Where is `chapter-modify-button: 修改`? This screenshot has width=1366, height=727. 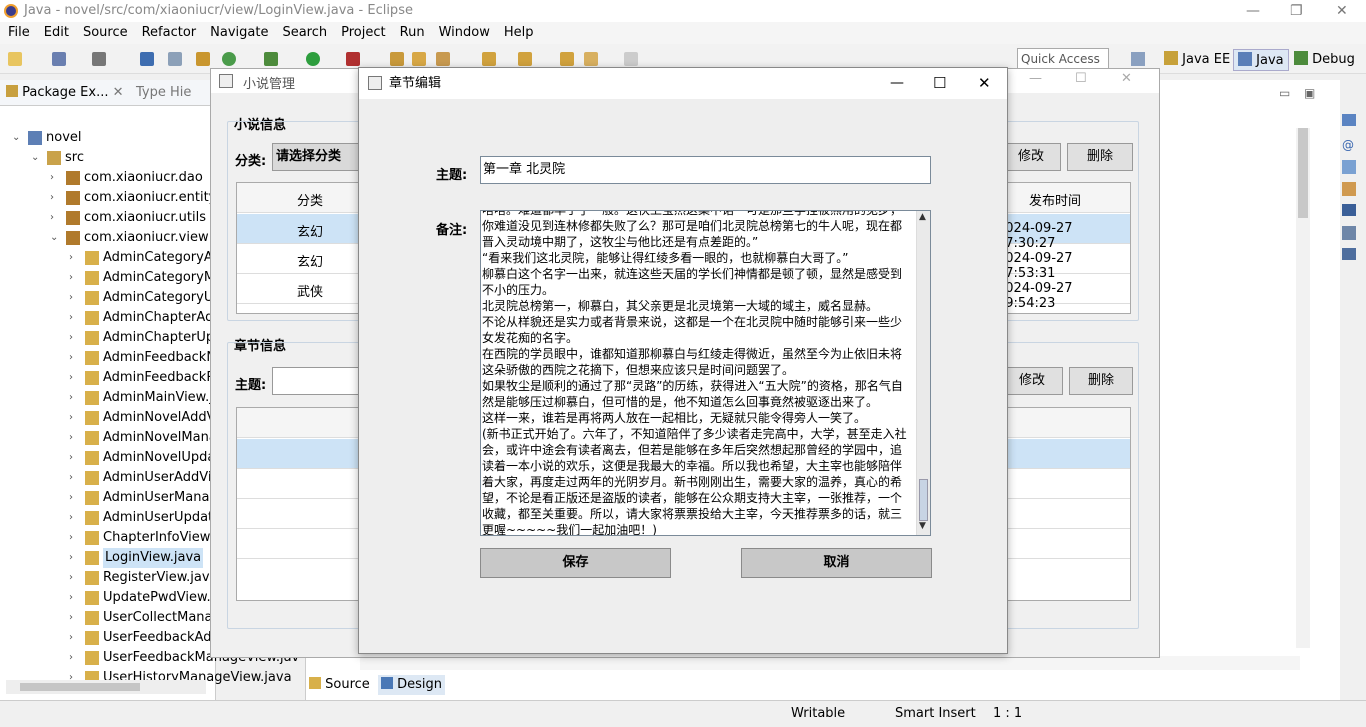
chapter-modify-button: 修改 is located at coordinates (1032, 381).